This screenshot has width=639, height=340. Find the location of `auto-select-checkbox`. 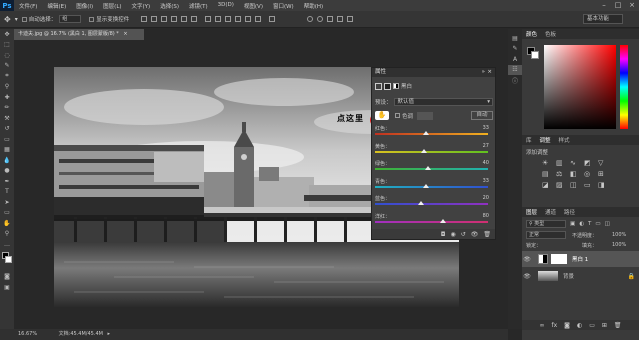

auto-select-checkbox is located at coordinates (24, 19).